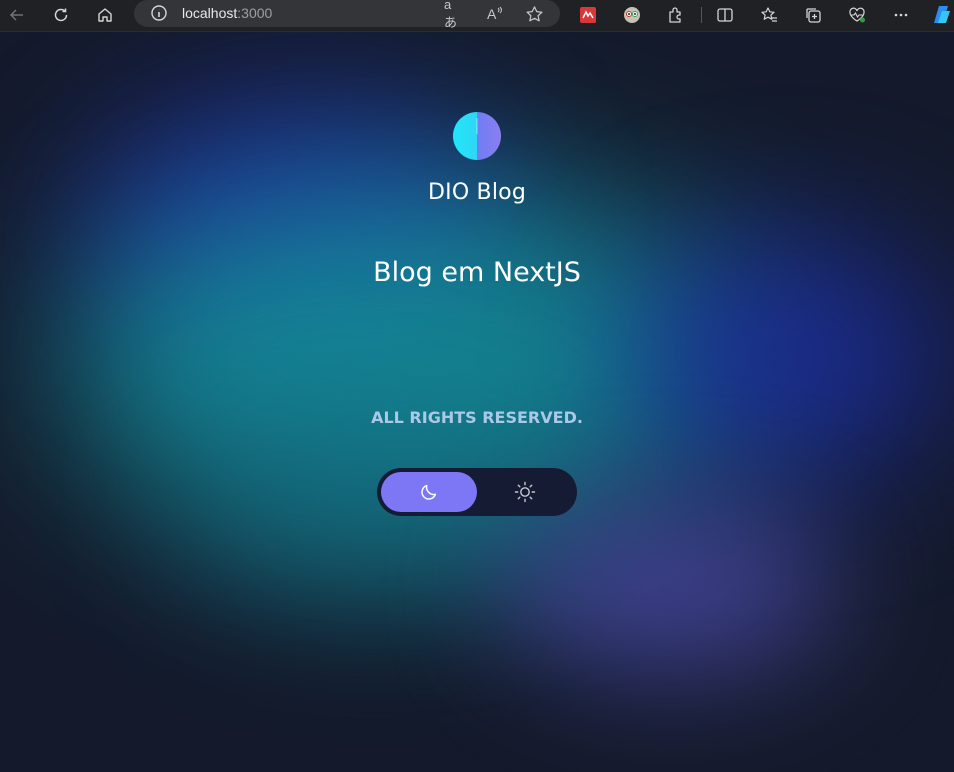 The image size is (954, 772). I want to click on favorite-star-icon, so click(534, 14).